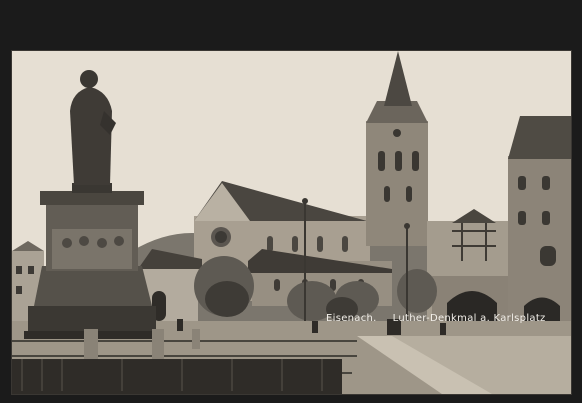 The height and width of the screenshot is (403, 582). What do you see at coordinates (93, 286) in the screenshot?
I see `monument-pedestal` at bounding box center [93, 286].